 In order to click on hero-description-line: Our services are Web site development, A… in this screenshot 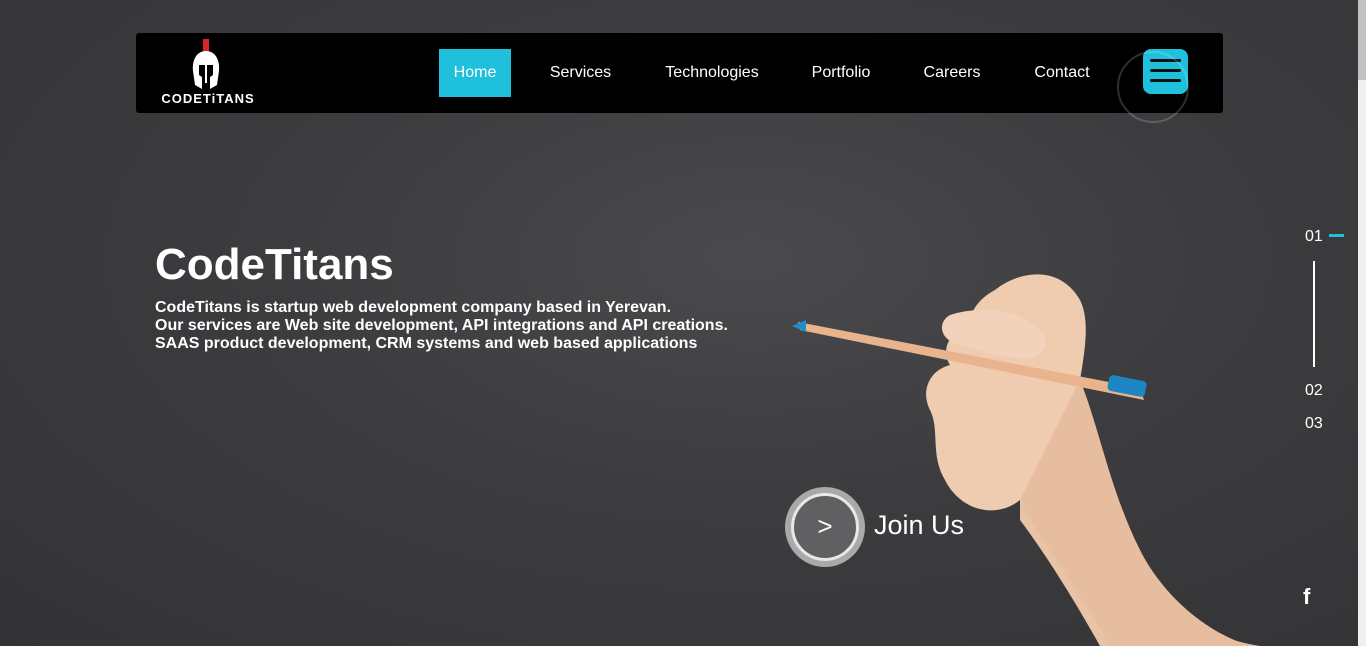, I will do `click(441, 325)`.